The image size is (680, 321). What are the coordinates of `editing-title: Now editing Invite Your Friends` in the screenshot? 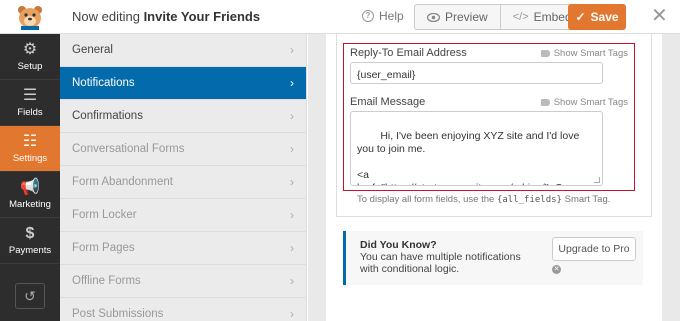 It's located at (166, 16).